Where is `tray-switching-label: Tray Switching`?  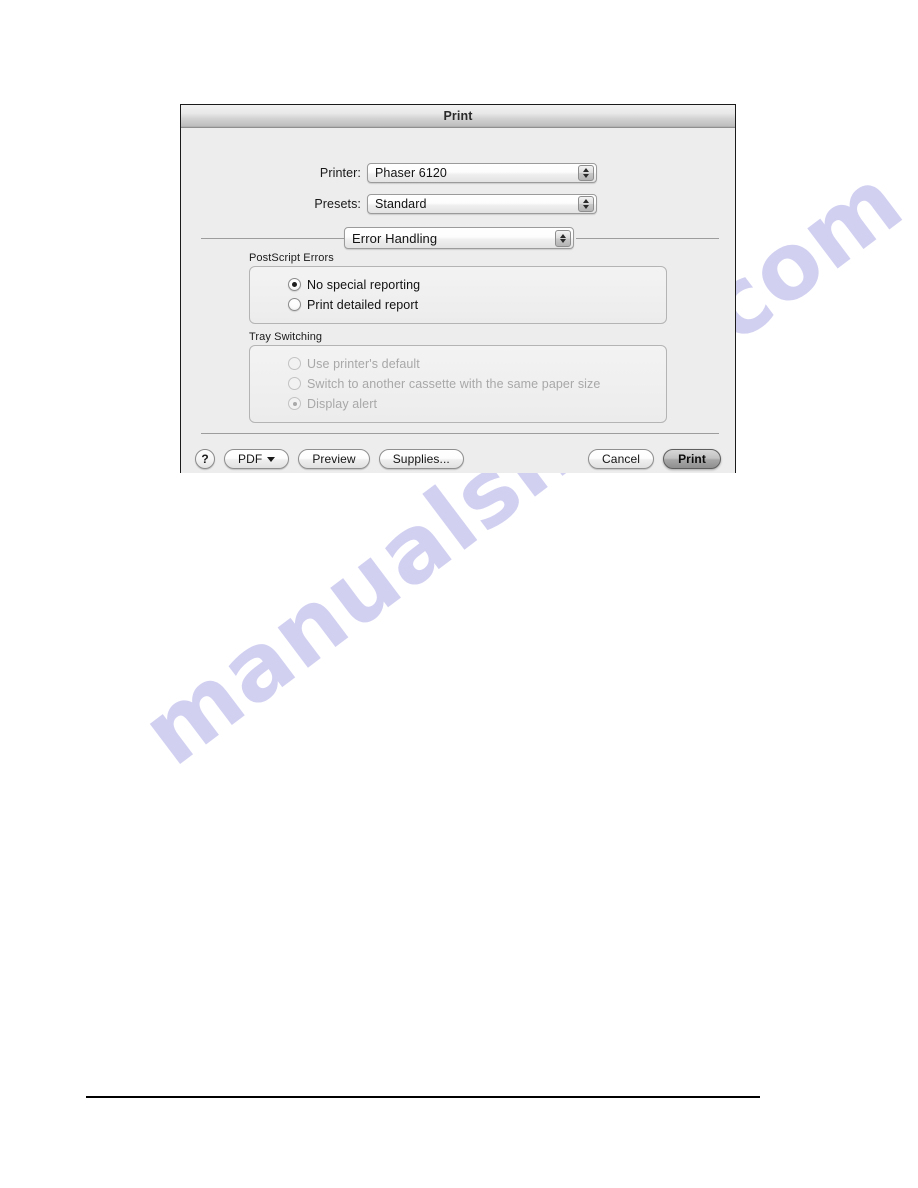 tray-switching-label: Tray Switching is located at coordinates (286, 337).